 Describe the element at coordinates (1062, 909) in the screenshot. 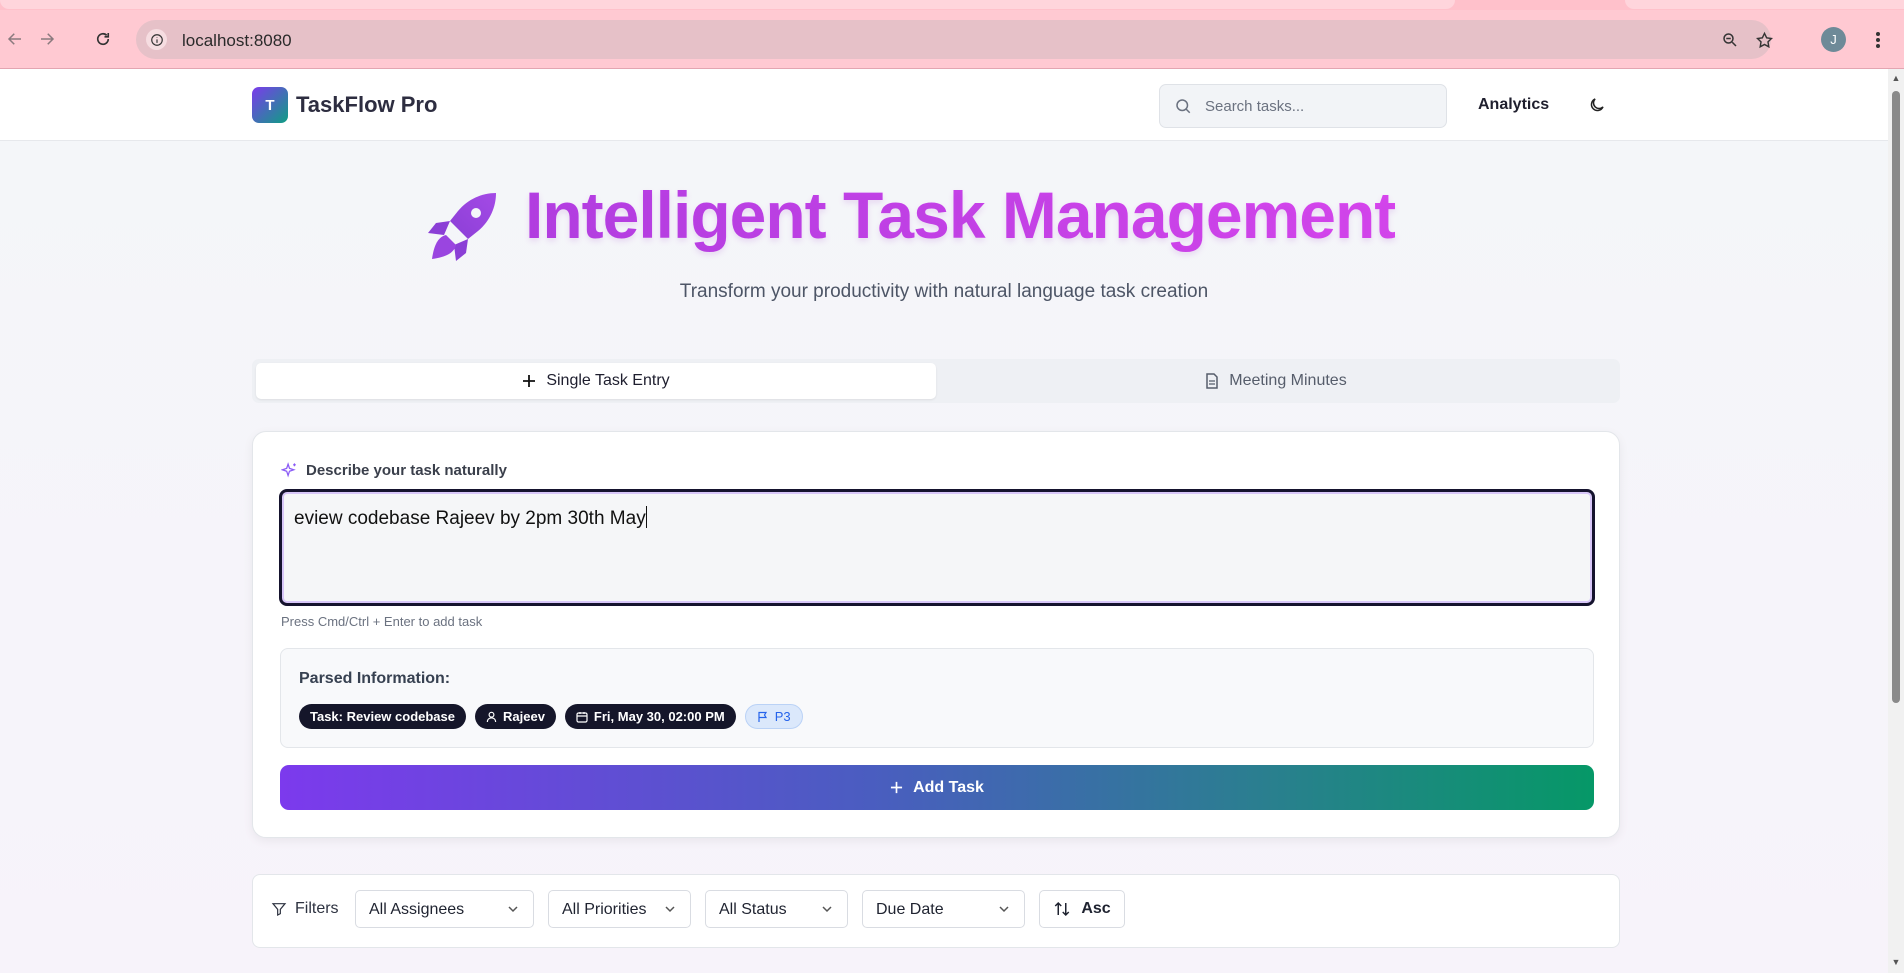

I see `sort-arrows-icon` at that location.